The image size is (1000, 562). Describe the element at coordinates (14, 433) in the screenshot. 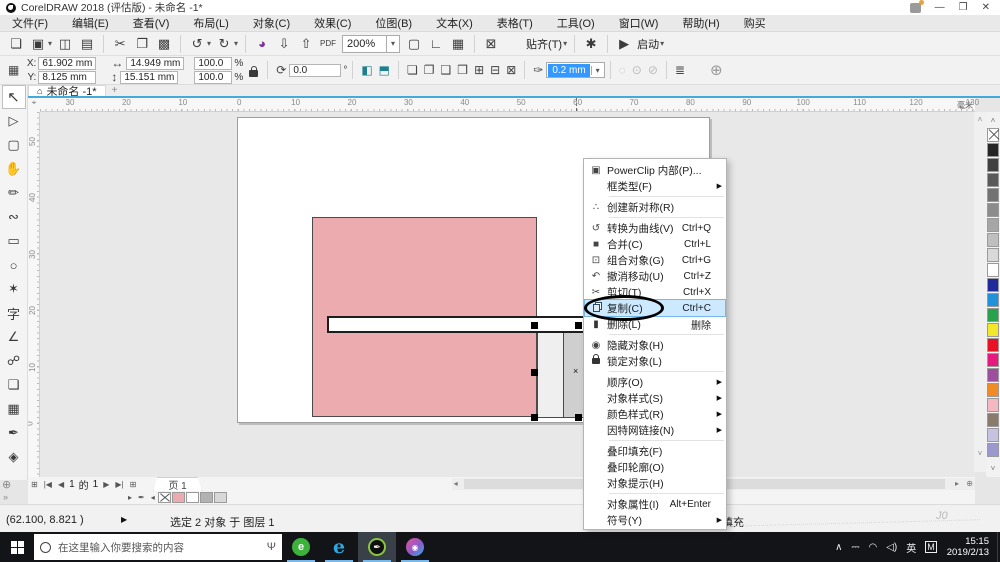

I see `eyedropper-tool: ✒` at that location.